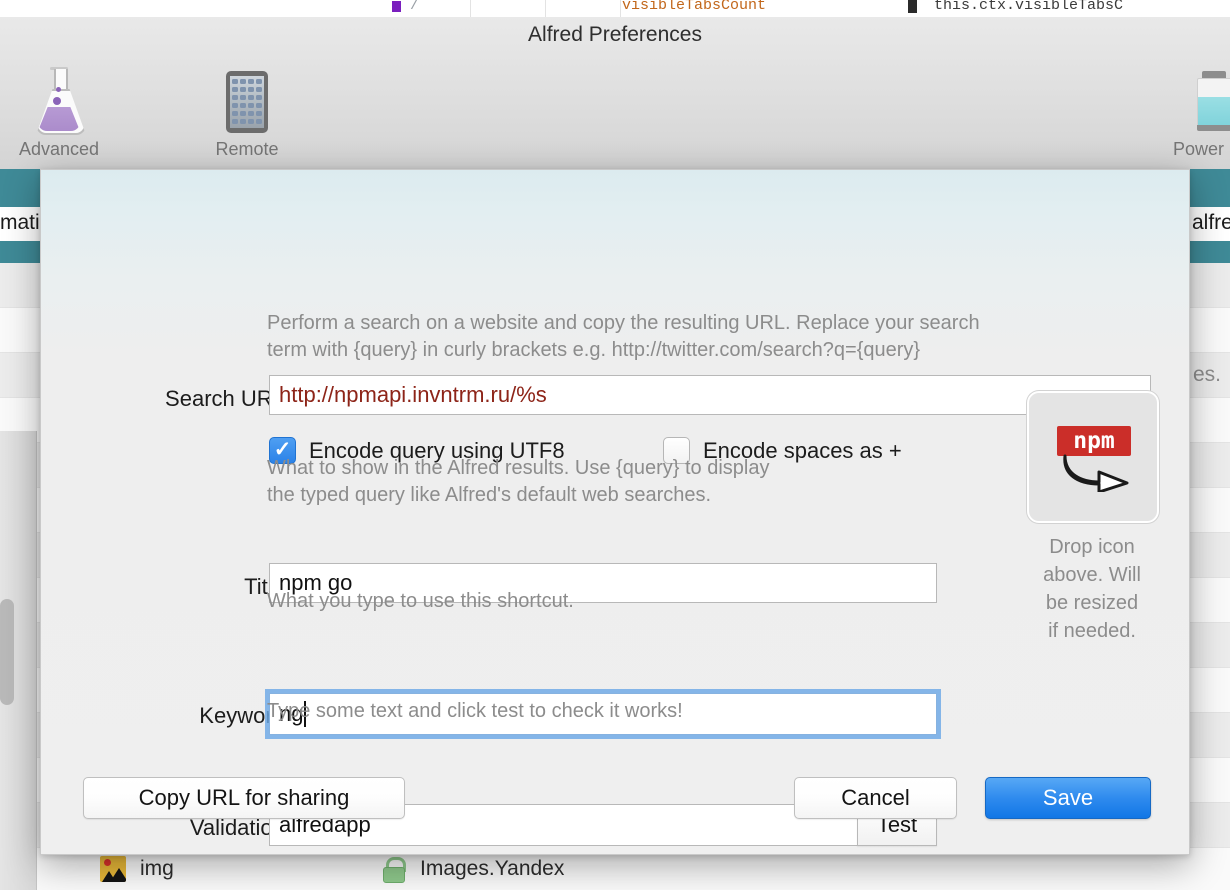 This screenshot has width=1230, height=890. What do you see at coordinates (1092, 631) in the screenshot?
I see `caption-line-4: if needed.` at bounding box center [1092, 631].